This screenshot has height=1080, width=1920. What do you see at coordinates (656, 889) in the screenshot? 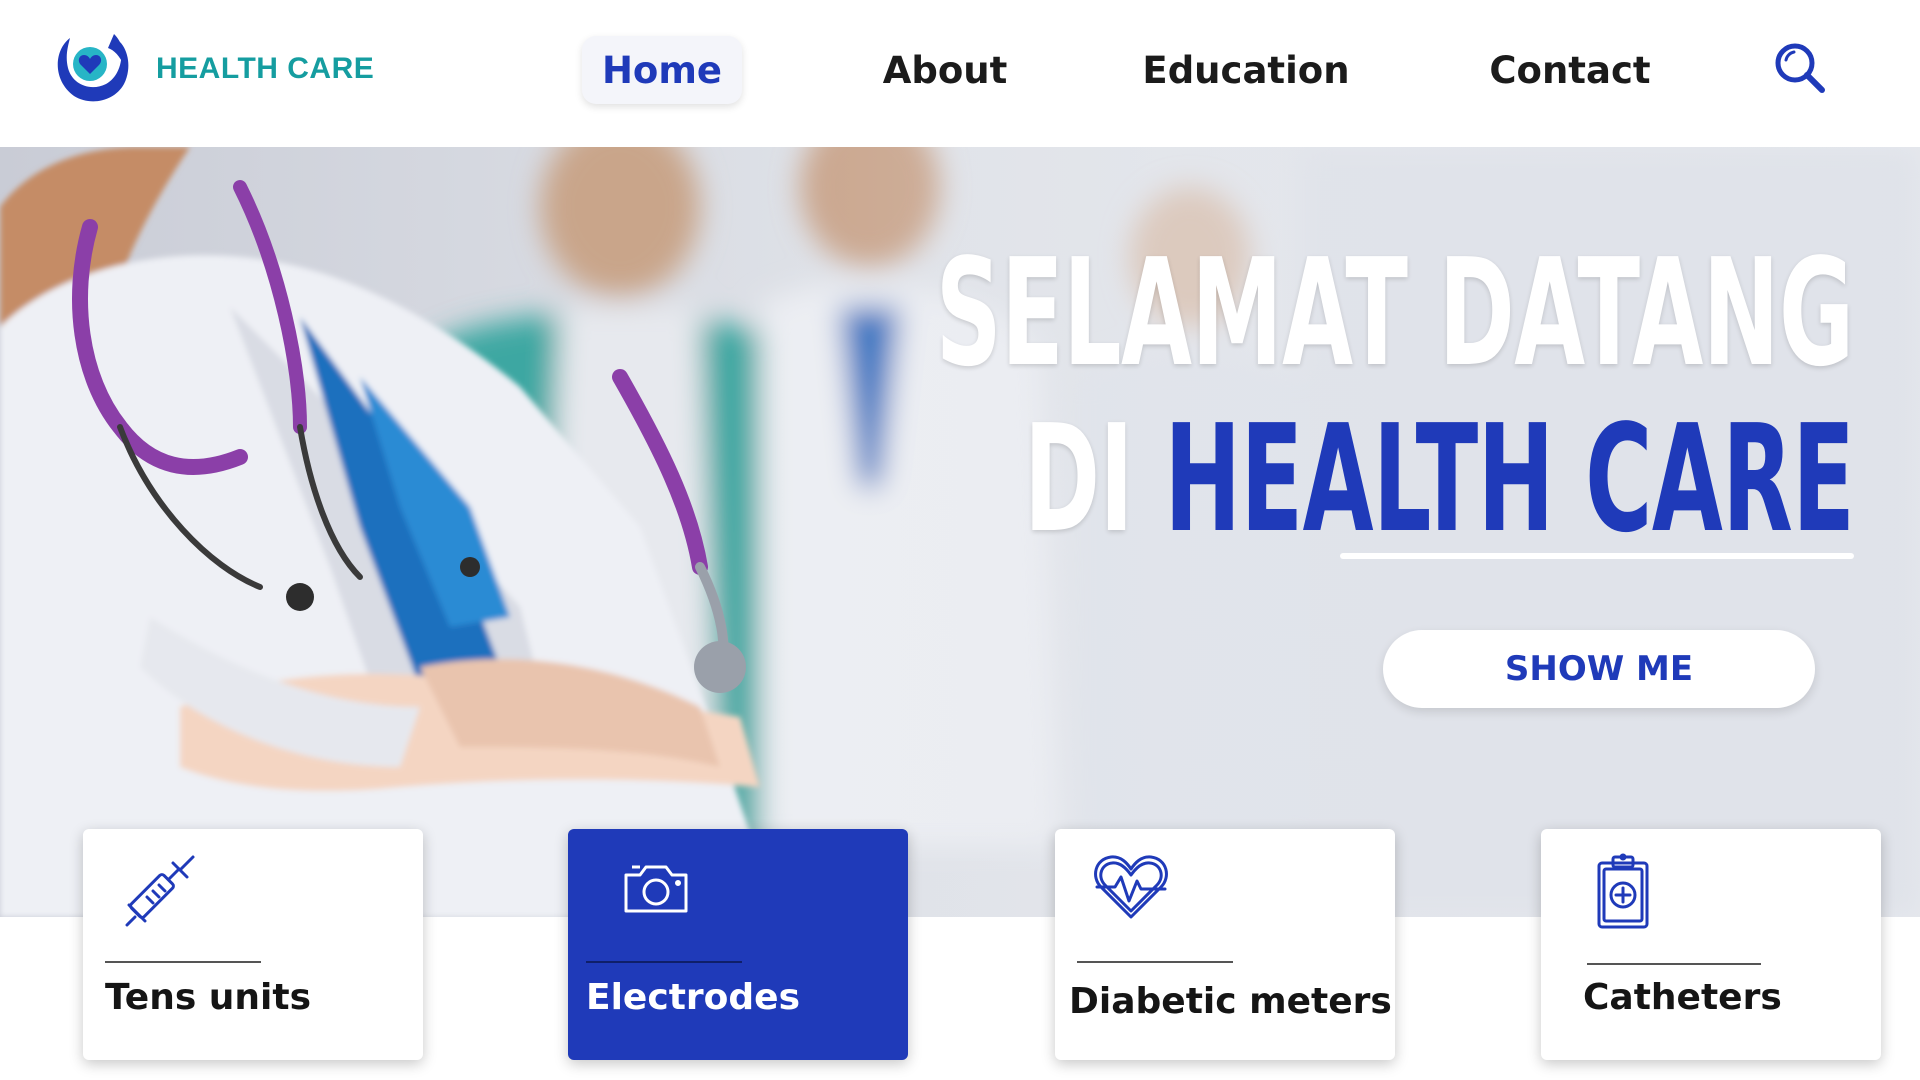
I see `camera-icon` at bounding box center [656, 889].